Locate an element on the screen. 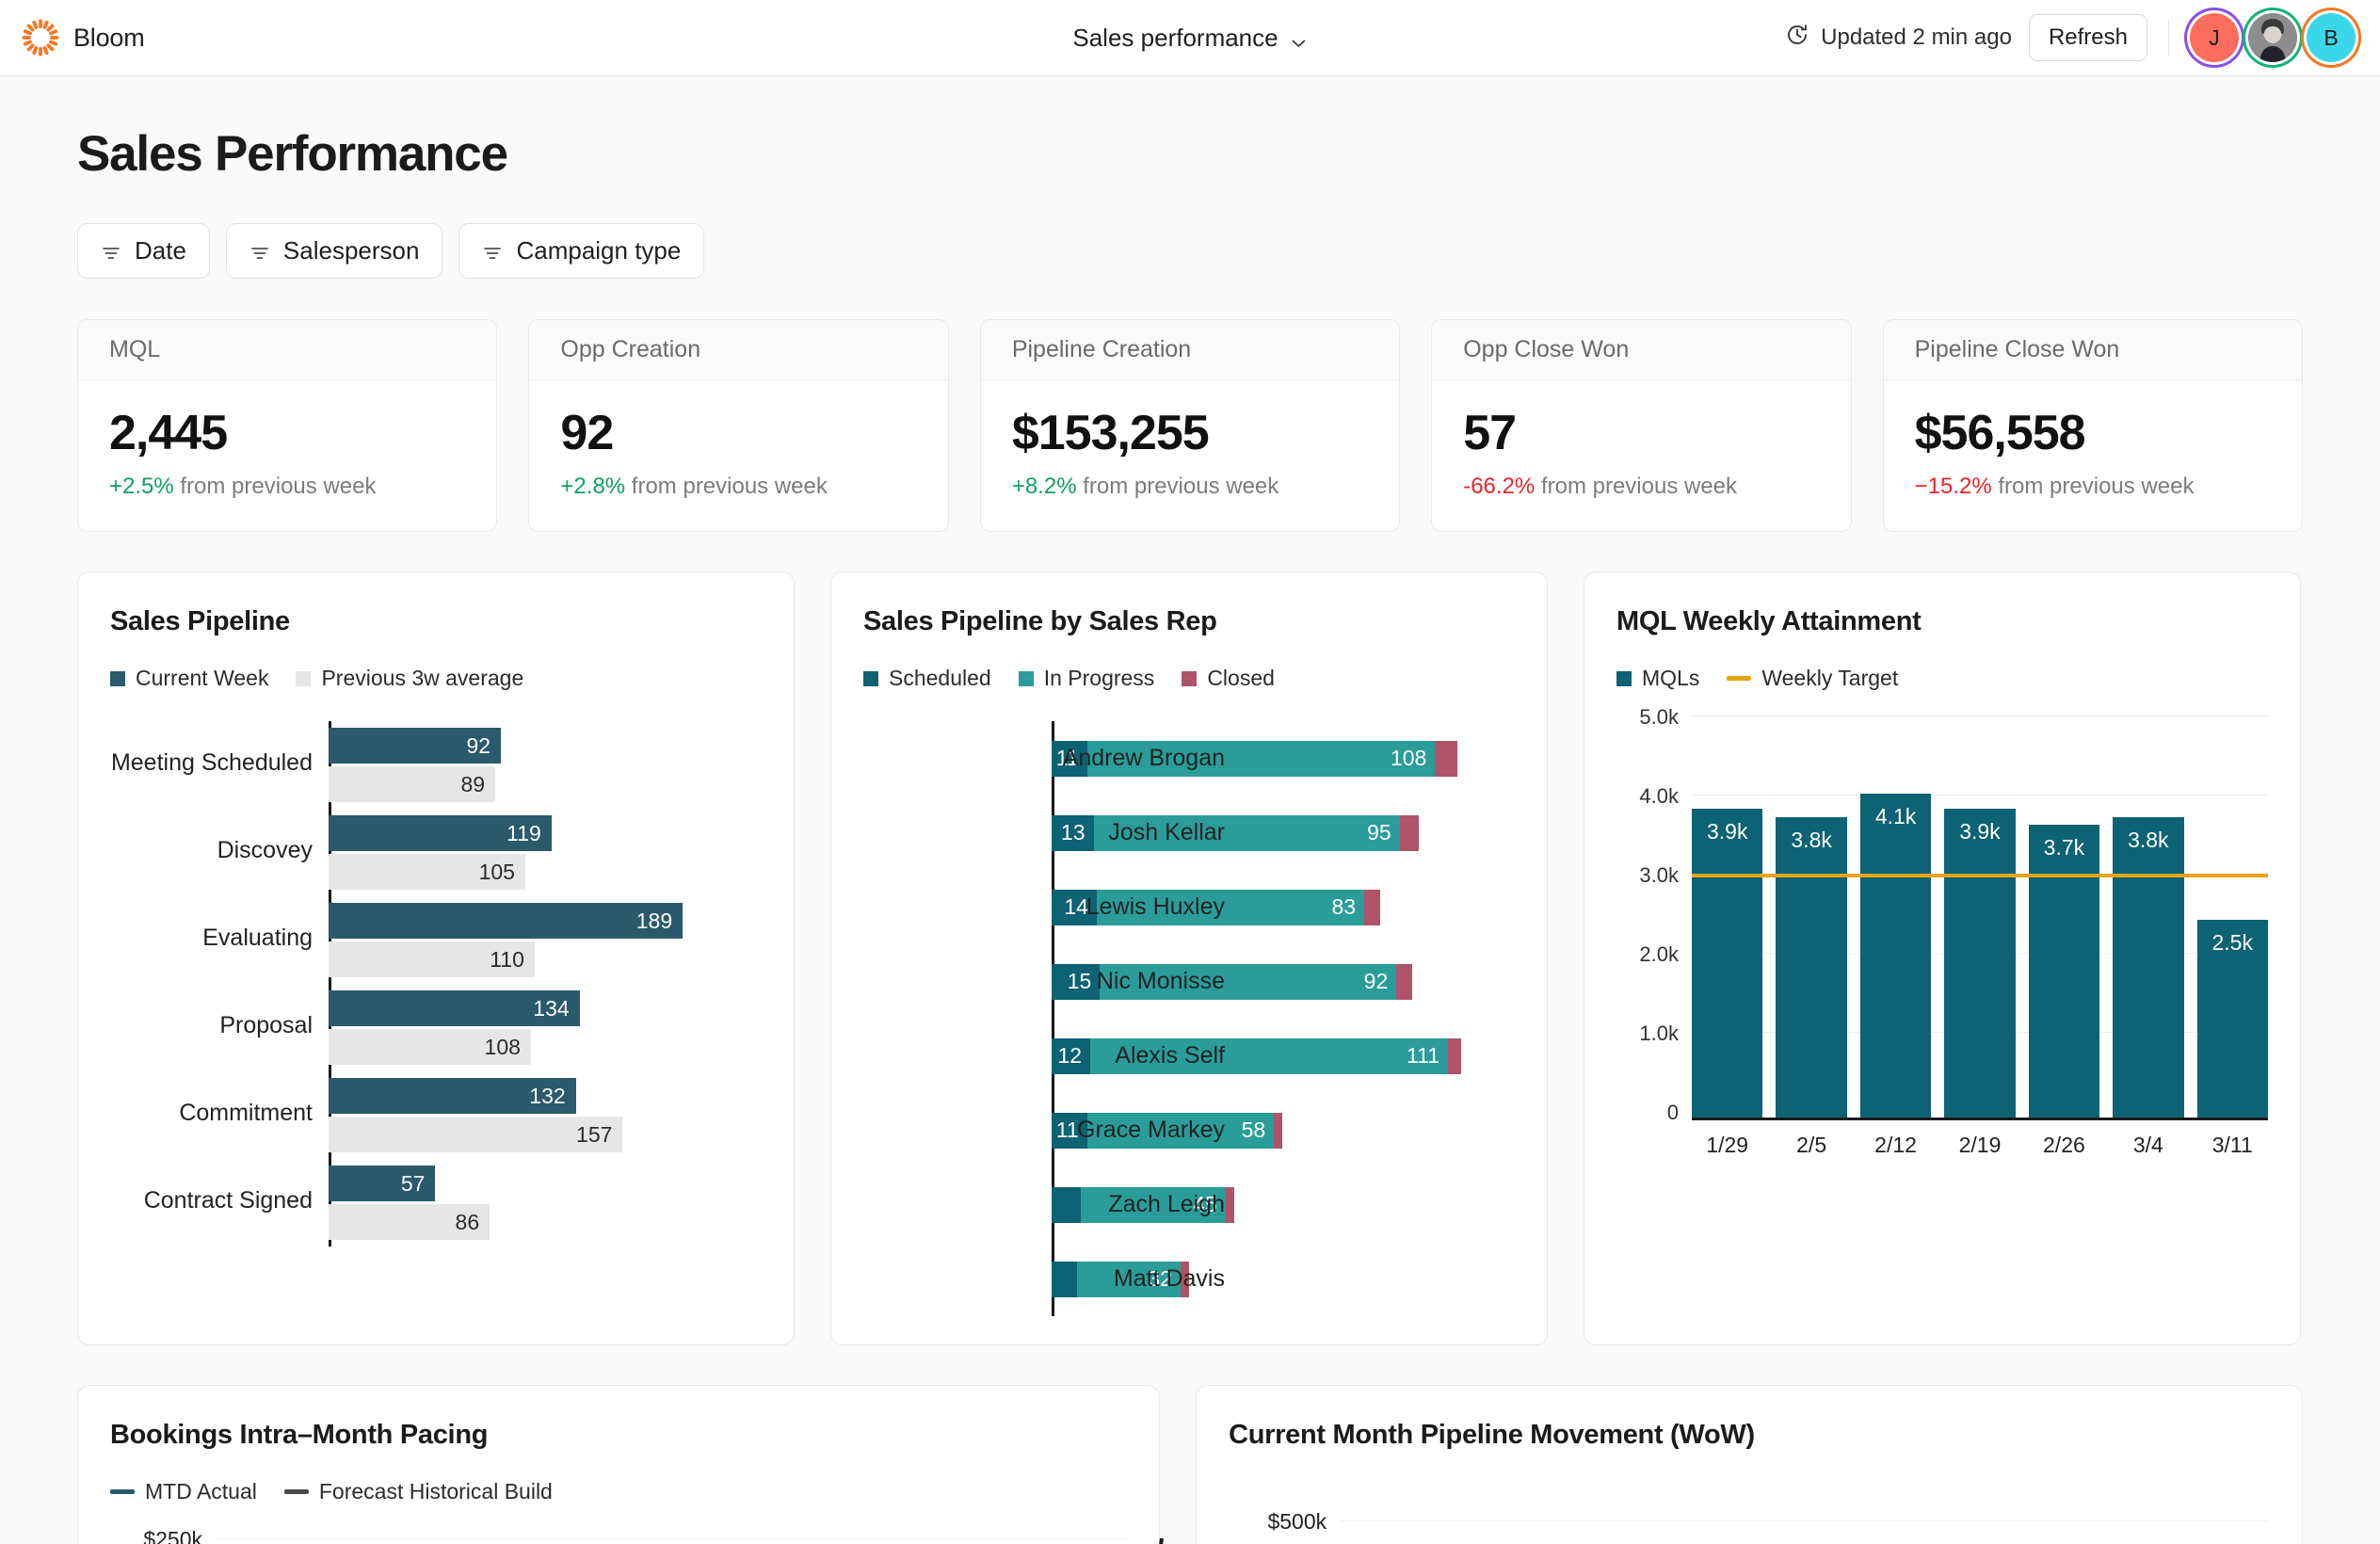 The height and width of the screenshot is (1544, 2380). kpi-delta: −15.2% from previous week is located at coordinates (2093, 487).